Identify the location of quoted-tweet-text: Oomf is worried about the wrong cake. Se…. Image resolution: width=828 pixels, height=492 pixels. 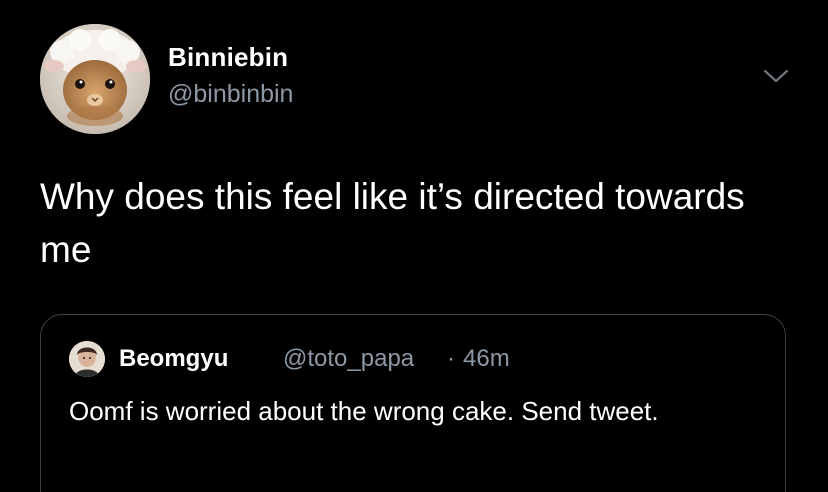
(364, 411).